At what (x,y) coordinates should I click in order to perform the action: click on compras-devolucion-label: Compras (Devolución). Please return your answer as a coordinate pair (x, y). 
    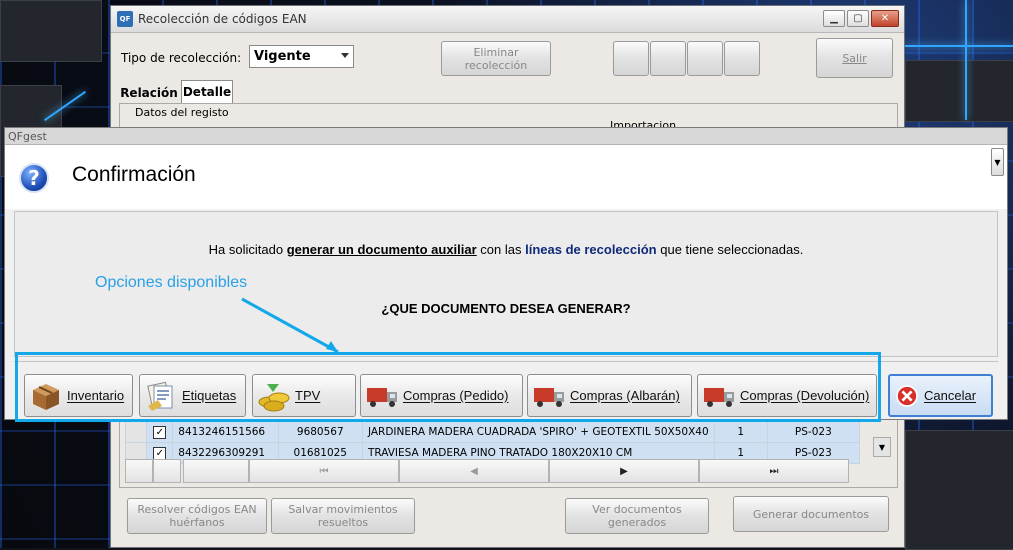
    Looking at the image, I should click on (805, 395).